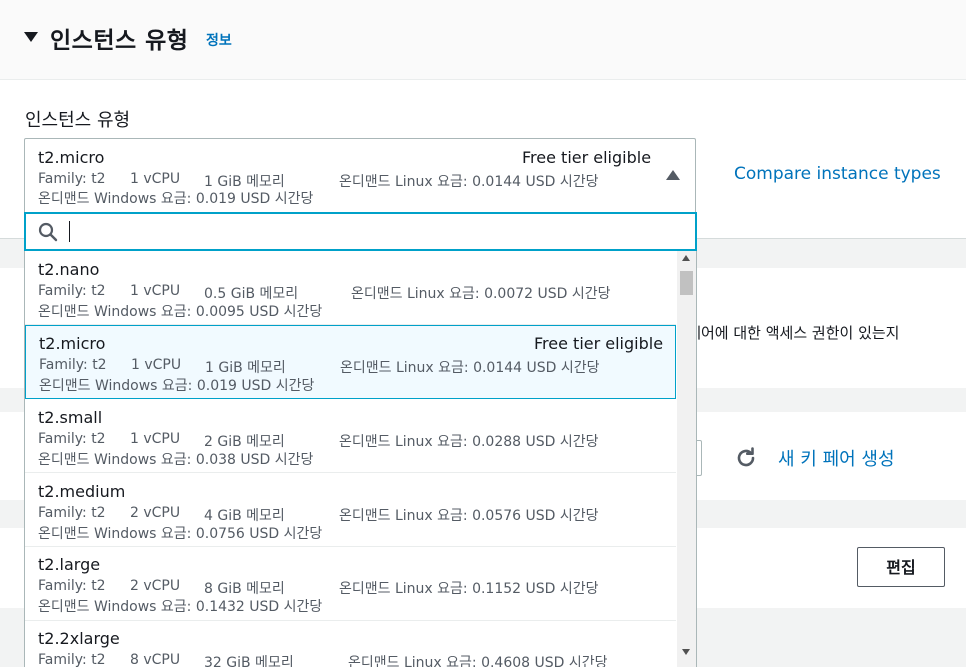  What do you see at coordinates (244, 589) in the screenshot?
I see `instance-memory: 8 GiB 메모리` at bounding box center [244, 589].